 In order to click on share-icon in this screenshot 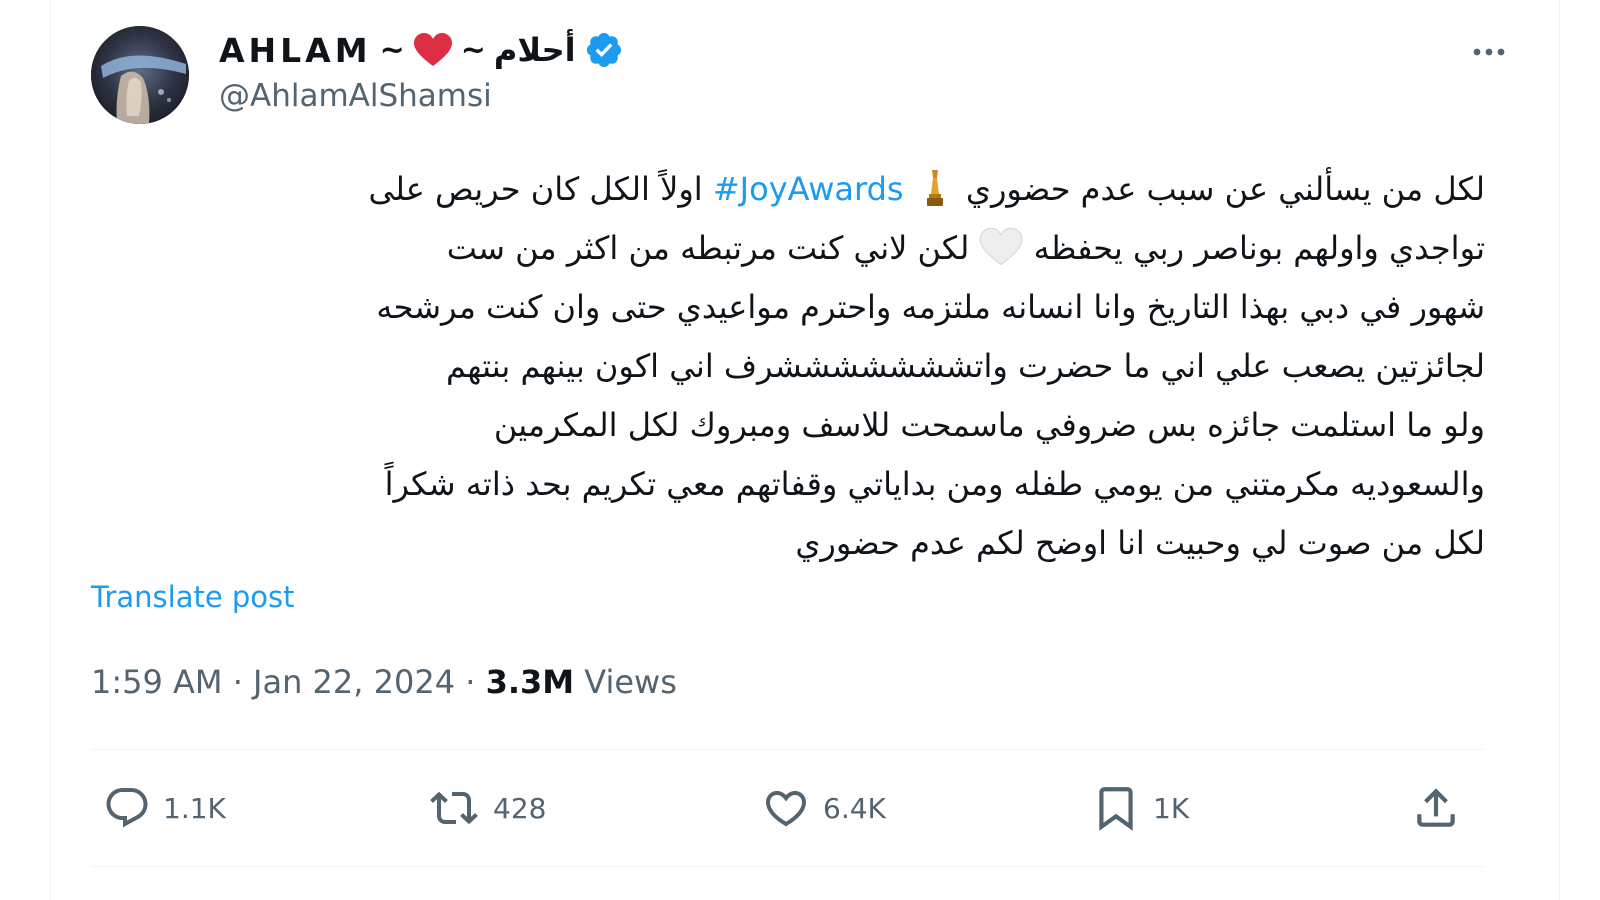, I will do `click(1436, 807)`.